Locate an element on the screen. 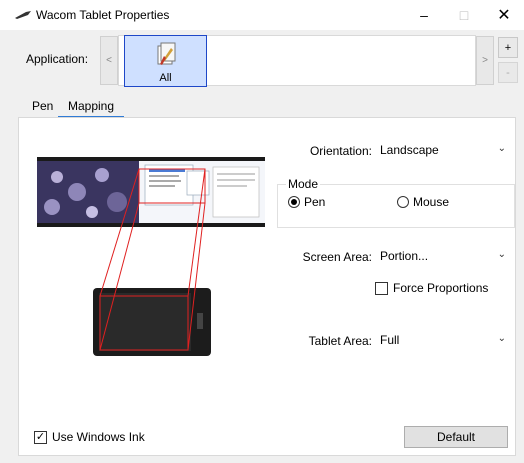  use-windows-ink-checkbox: ✓ Use Windows Ink is located at coordinates (89, 437).